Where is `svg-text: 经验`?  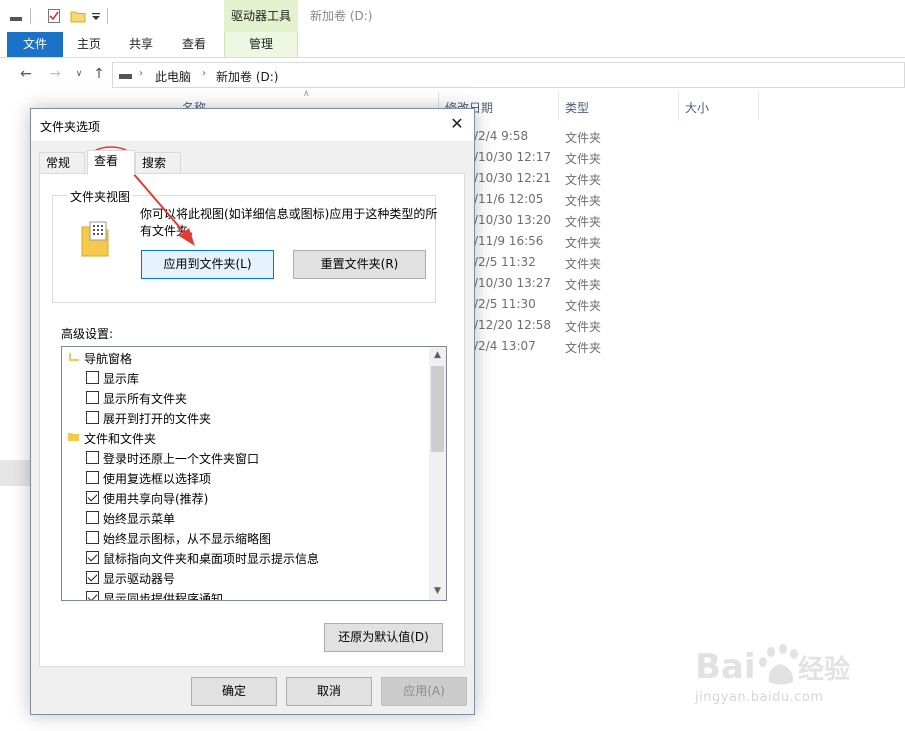 svg-text: 经验 is located at coordinates (824, 669).